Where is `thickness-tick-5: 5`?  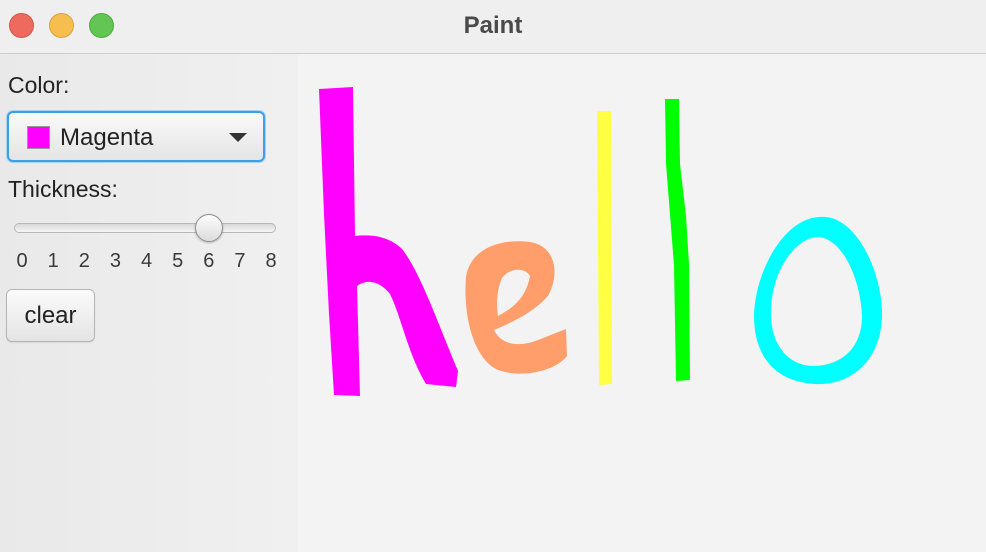
thickness-tick-5: 5 is located at coordinates (178, 261).